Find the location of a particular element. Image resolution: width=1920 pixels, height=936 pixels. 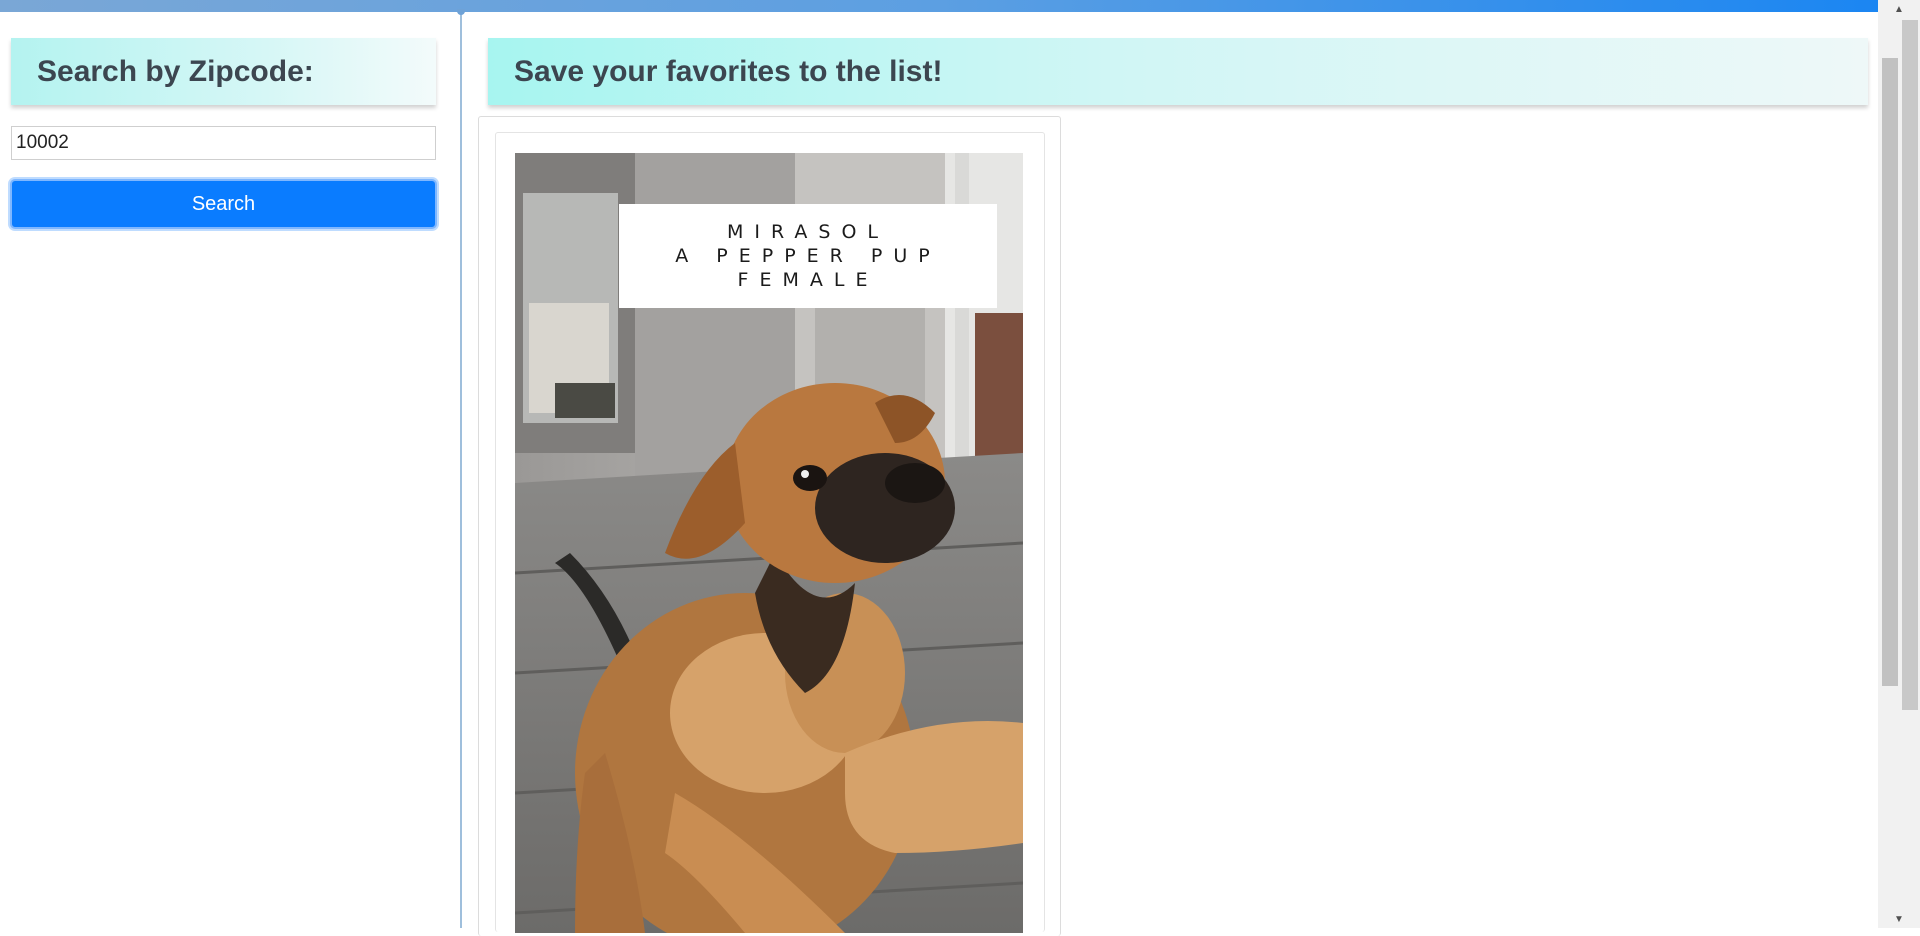

pet-name: MIRASOL is located at coordinates (808, 232).